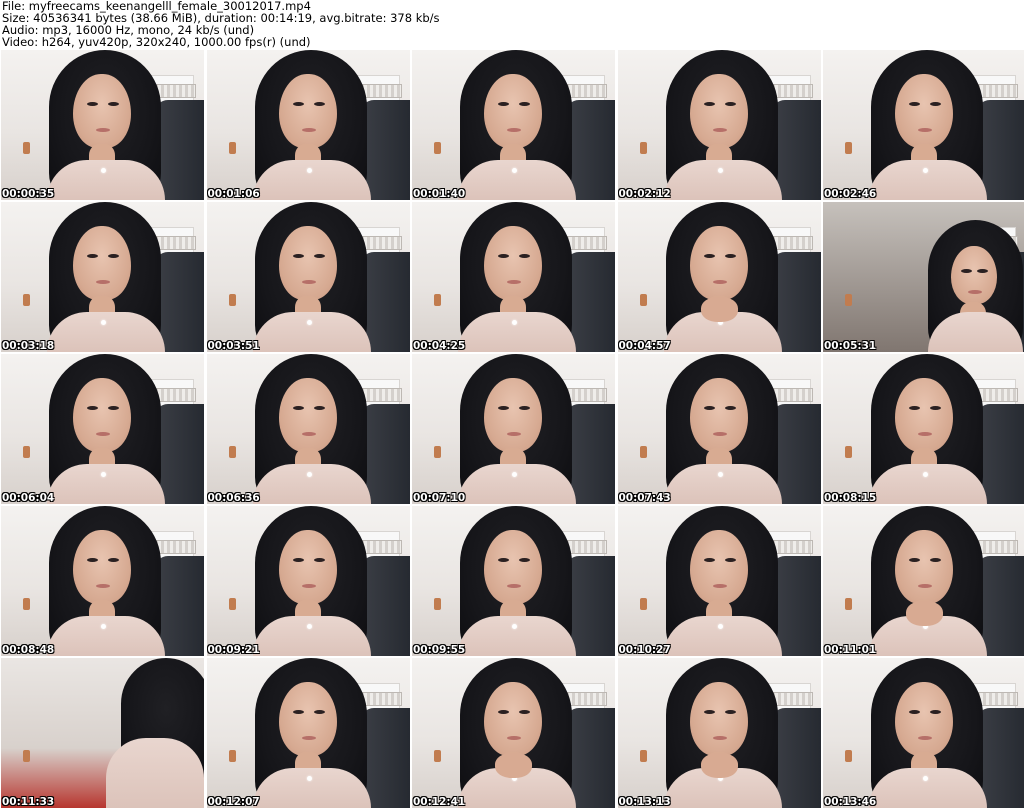 The width and height of the screenshot is (1024, 811). Describe the element at coordinates (513, 765) in the screenshot. I see `hand-shape` at that location.